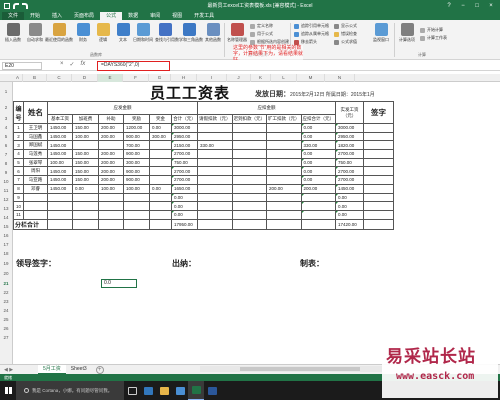 This screenshot has height=400, width=500. Describe the element at coordinates (18, 206) in the screenshot. I see `table-cell-no: 10` at that location.